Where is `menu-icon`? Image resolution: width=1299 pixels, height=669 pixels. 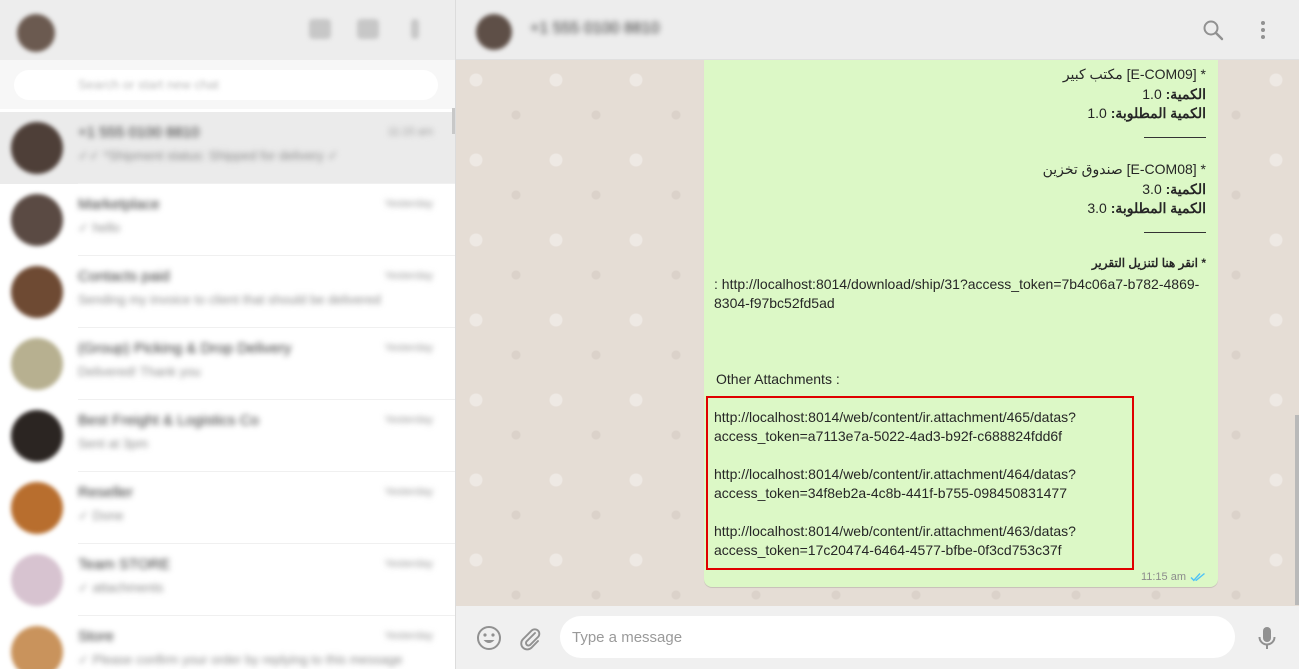 menu-icon is located at coordinates (415, 29).